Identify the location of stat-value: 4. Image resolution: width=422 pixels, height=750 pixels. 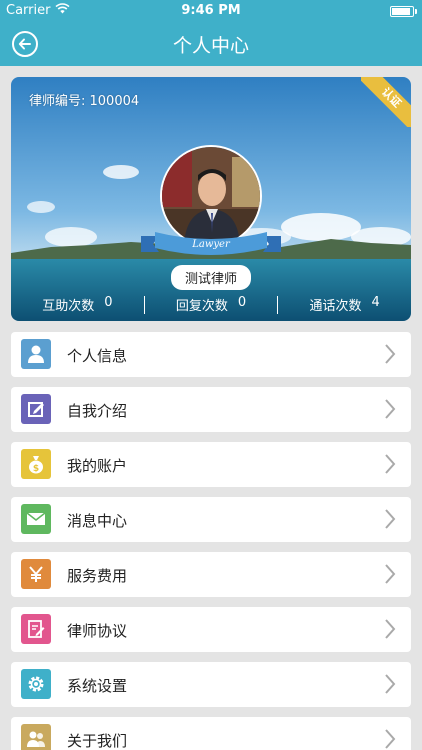
(375, 302).